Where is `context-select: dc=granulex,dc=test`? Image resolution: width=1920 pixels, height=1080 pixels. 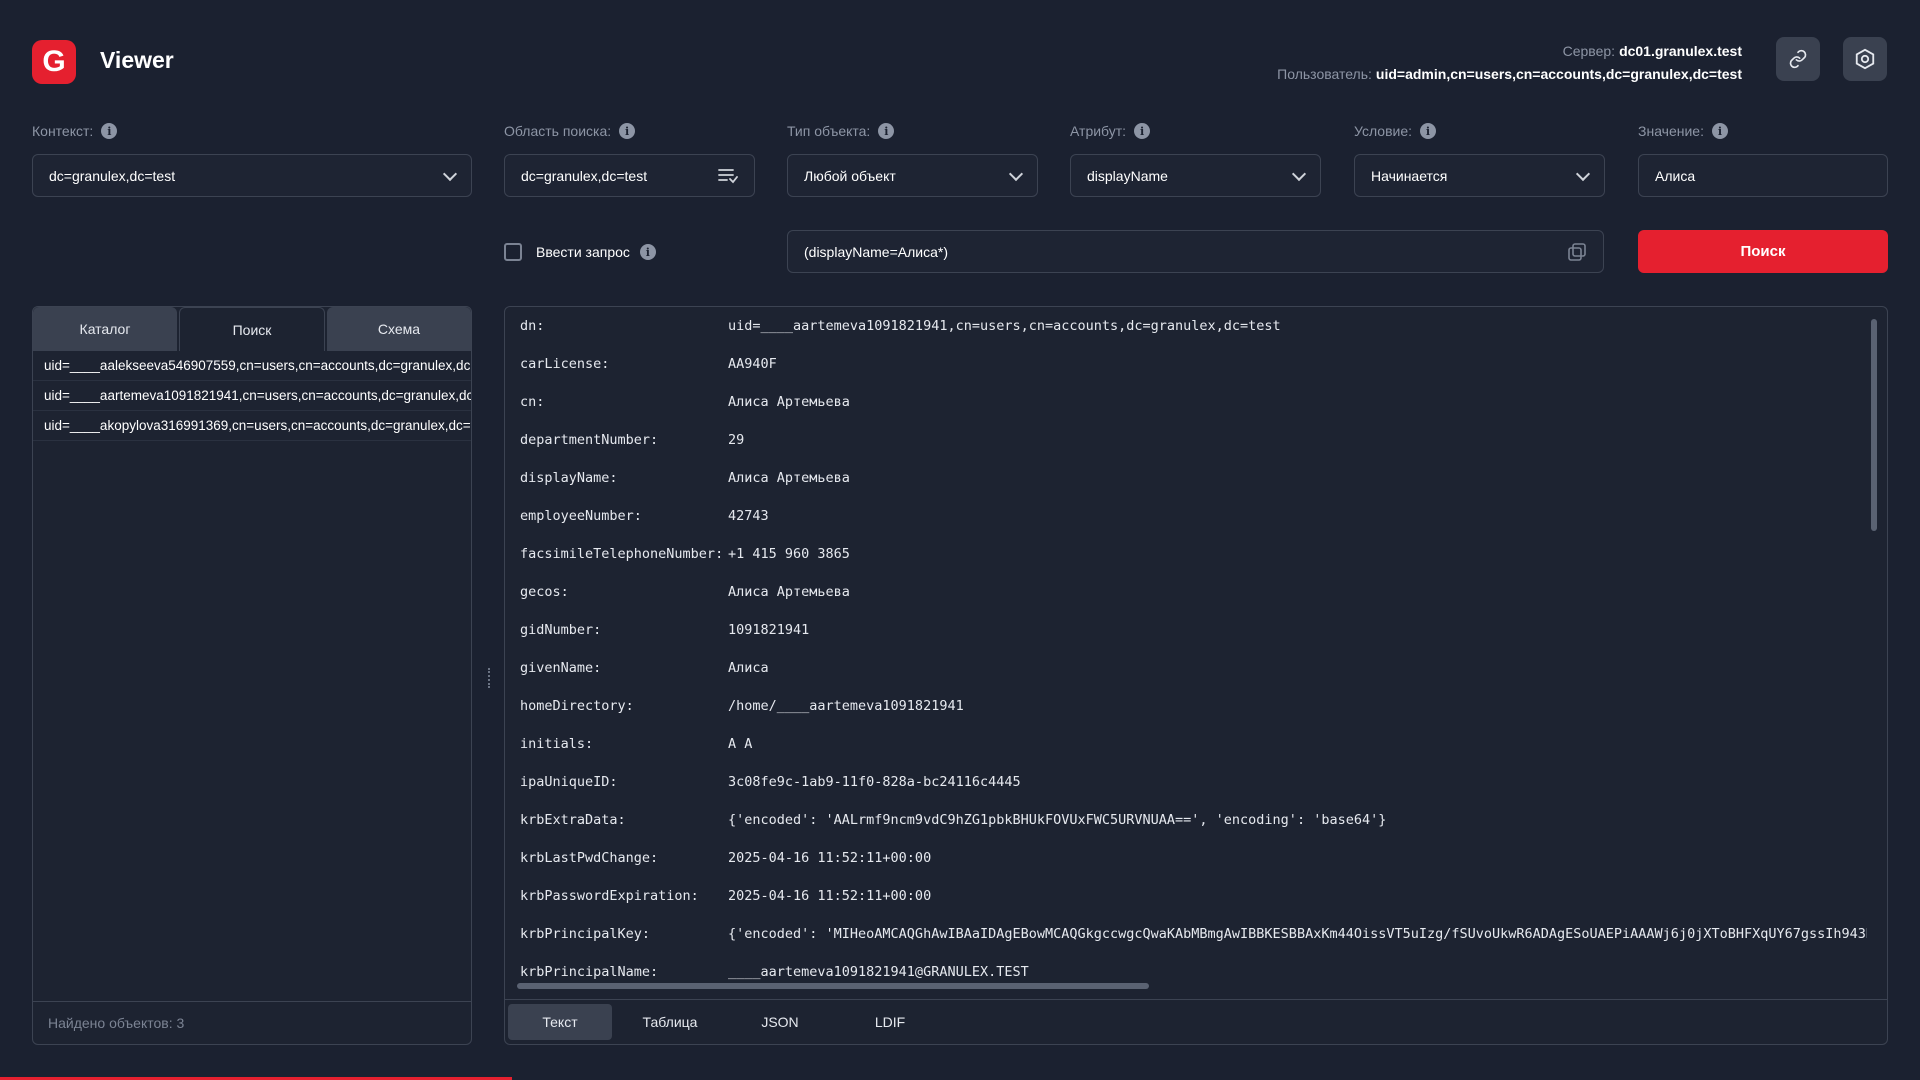 context-select: dc=granulex,dc=test is located at coordinates (252, 175).